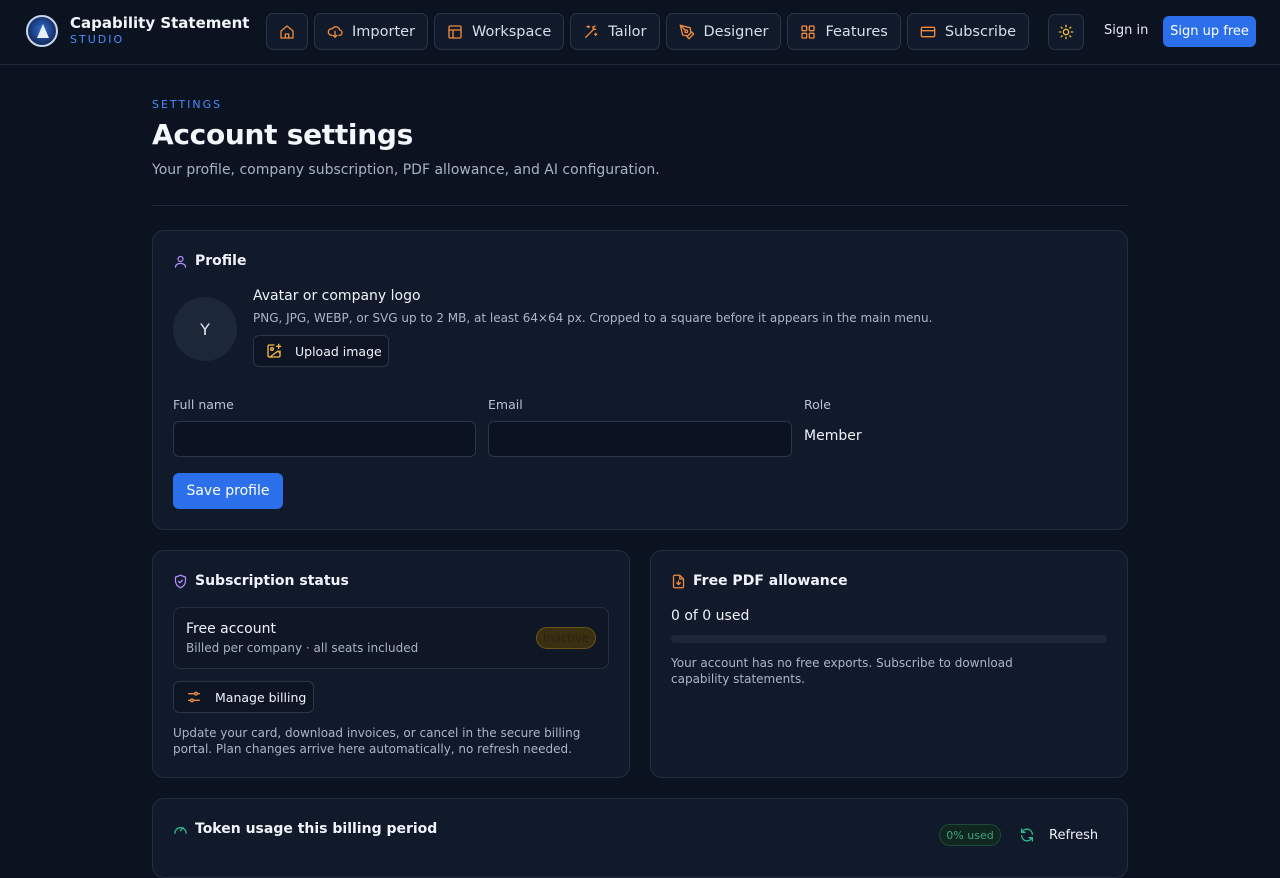 The width and height of the screenshot is (1280, 878). I want to click on role-label: Role, so click(817, 404).